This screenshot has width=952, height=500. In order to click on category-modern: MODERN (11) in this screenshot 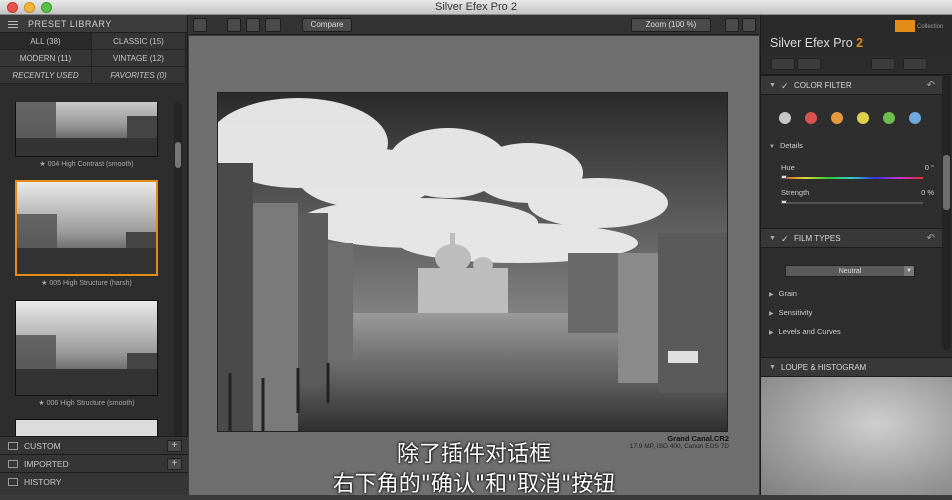, I will do `click(46, 58)`.